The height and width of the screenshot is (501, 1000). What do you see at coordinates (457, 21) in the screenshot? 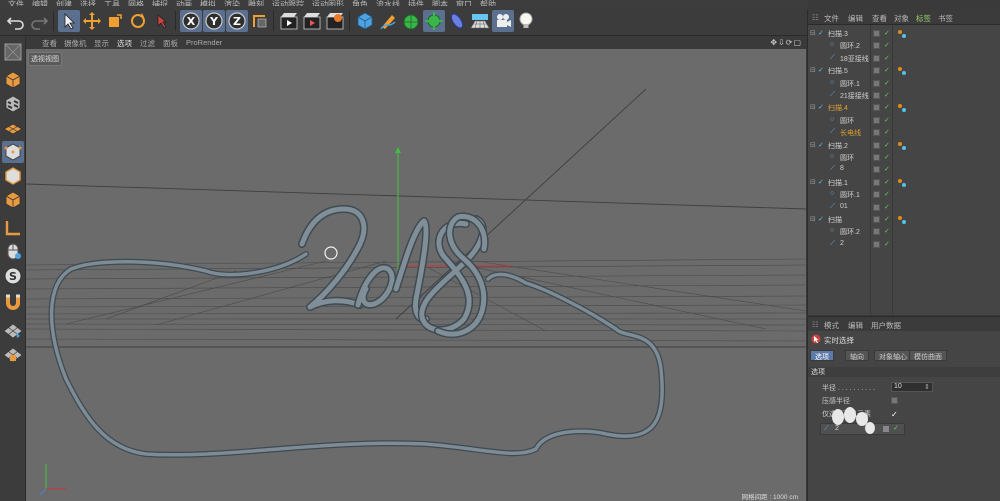
I see `environment-button` at bounding box center [457, 21].